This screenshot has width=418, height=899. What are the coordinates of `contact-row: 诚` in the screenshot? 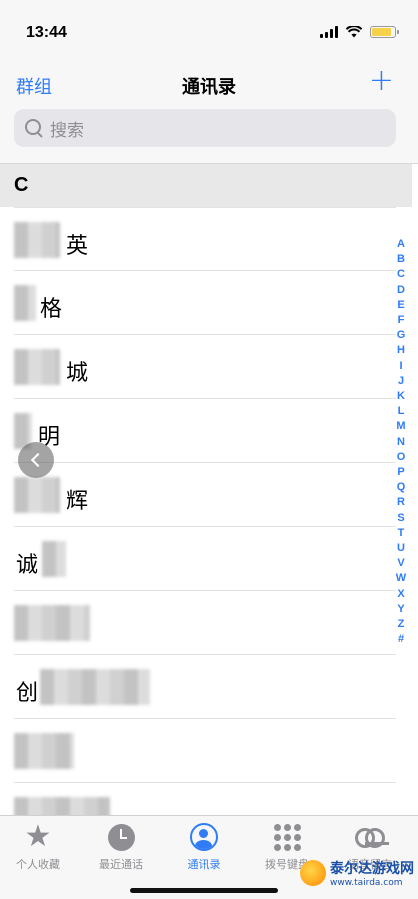 It's located at (205, 559).